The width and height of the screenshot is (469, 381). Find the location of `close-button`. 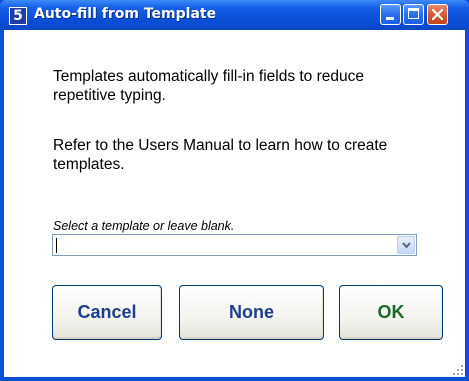

close-button is located at coordinates (437, 14).